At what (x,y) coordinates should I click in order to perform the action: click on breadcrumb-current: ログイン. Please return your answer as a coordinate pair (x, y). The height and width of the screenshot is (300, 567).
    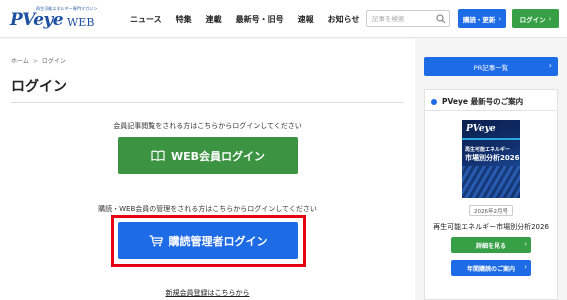
    Looking at the image, I should click on (53, 61).